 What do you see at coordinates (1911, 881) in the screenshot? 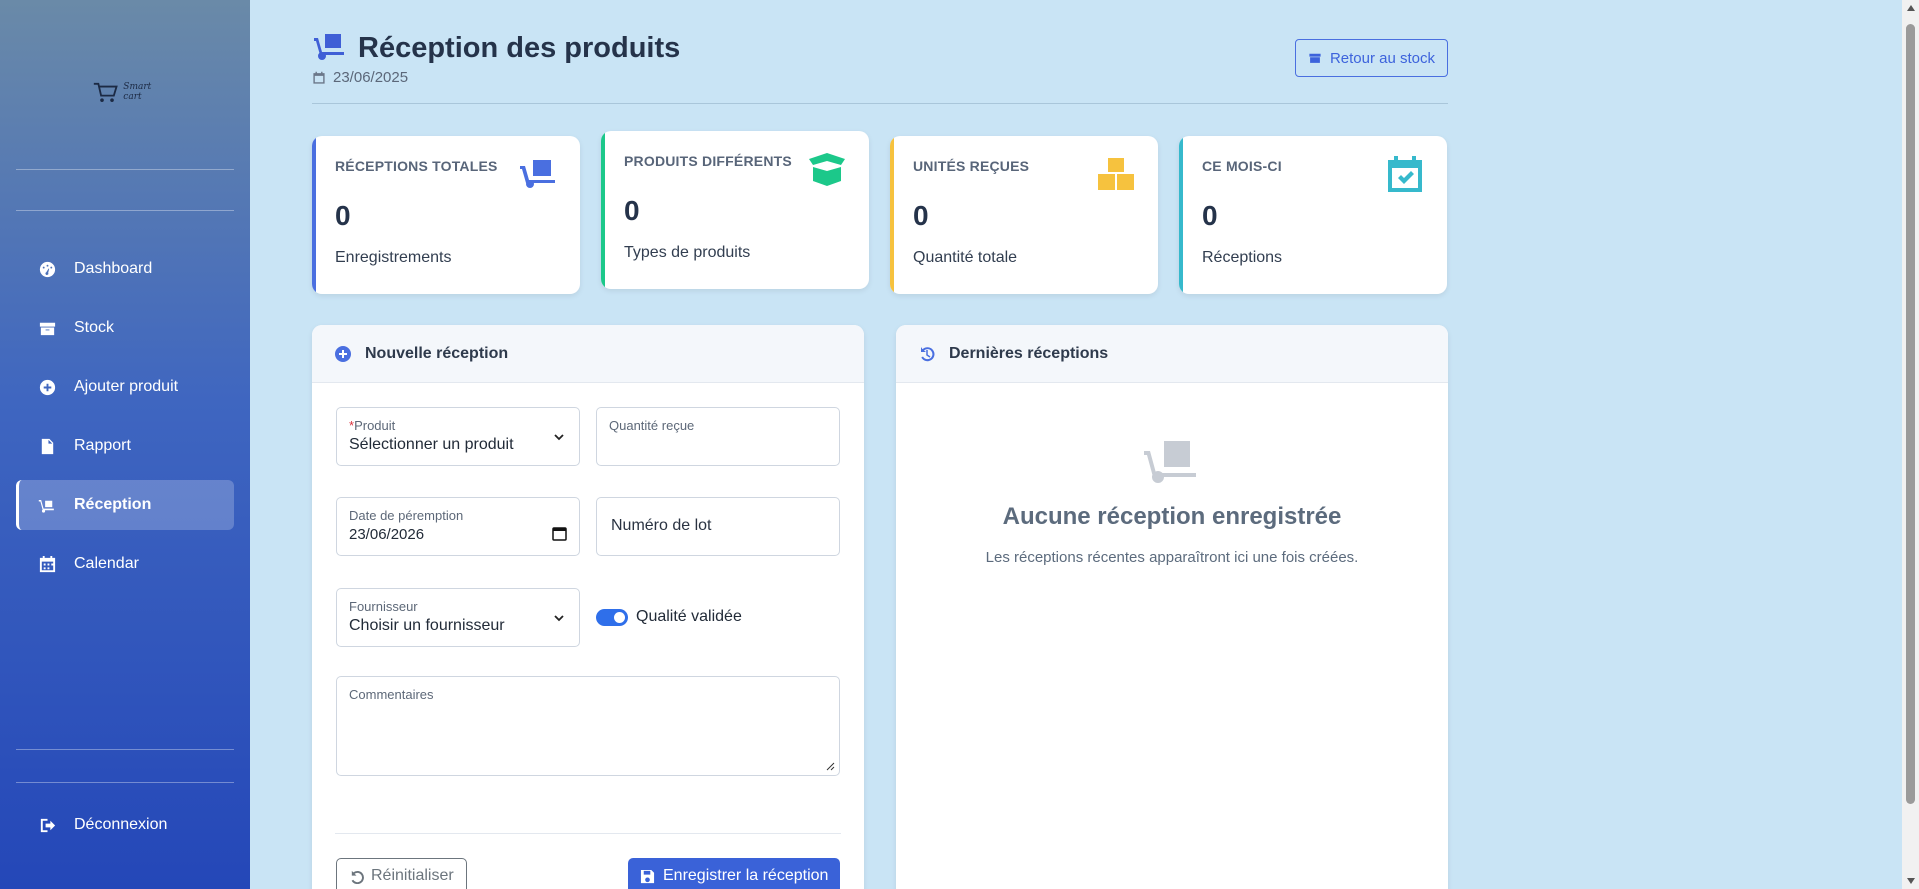
I see `scroll-down-arrow-icon` at bounding box center [1911, 881].